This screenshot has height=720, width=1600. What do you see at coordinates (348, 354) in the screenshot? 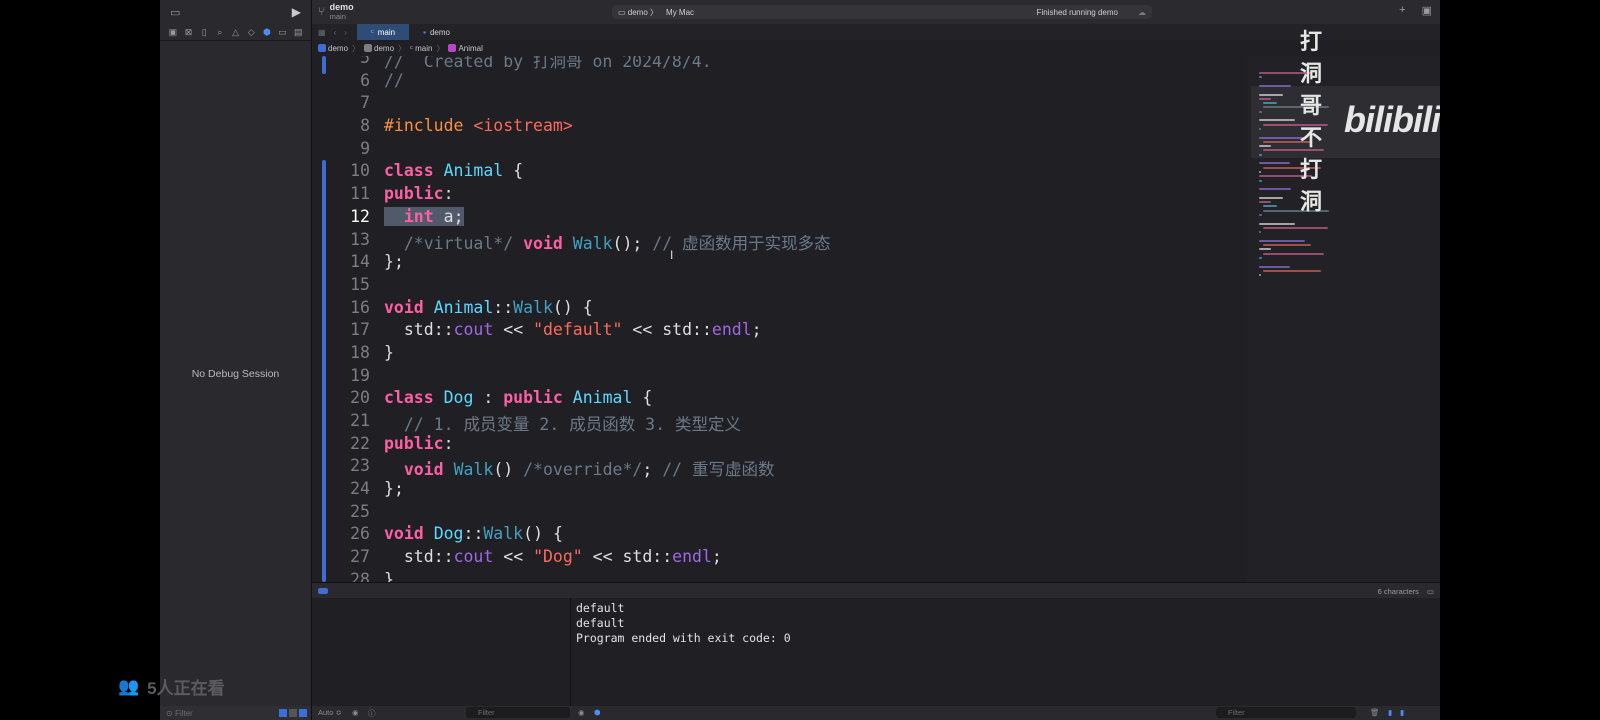
I see `line-number: 18` at bounding box center [348, 354].